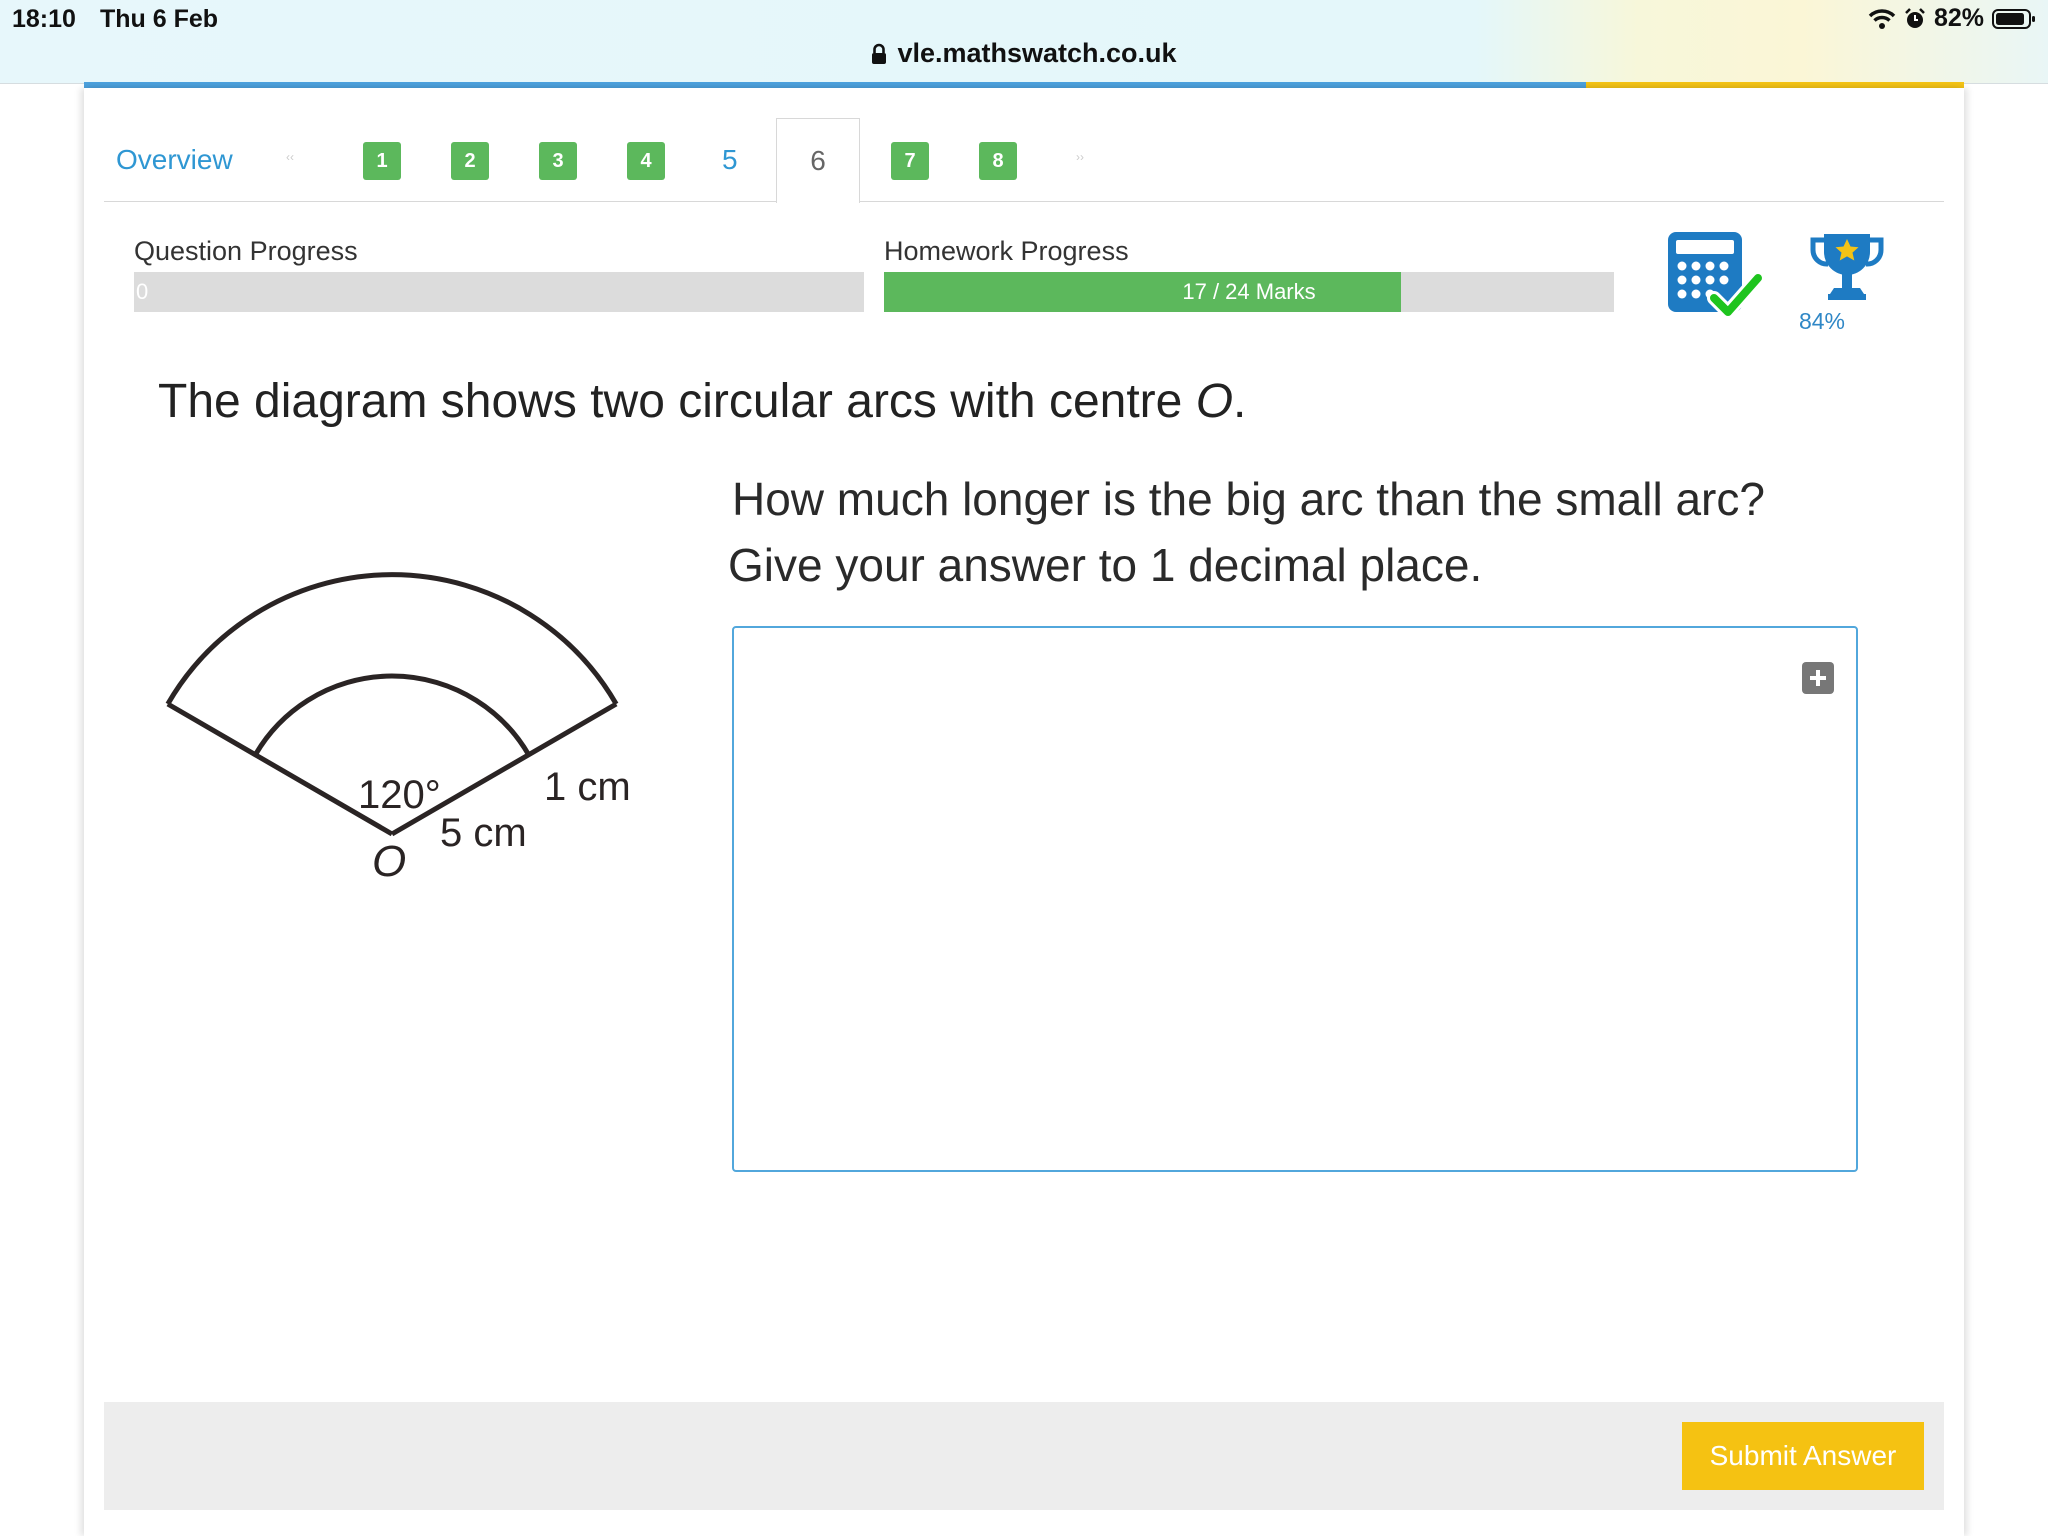 This screenshot has height=1536, width=2048. I want to click on status-time: 18:10, so click(44, 19).